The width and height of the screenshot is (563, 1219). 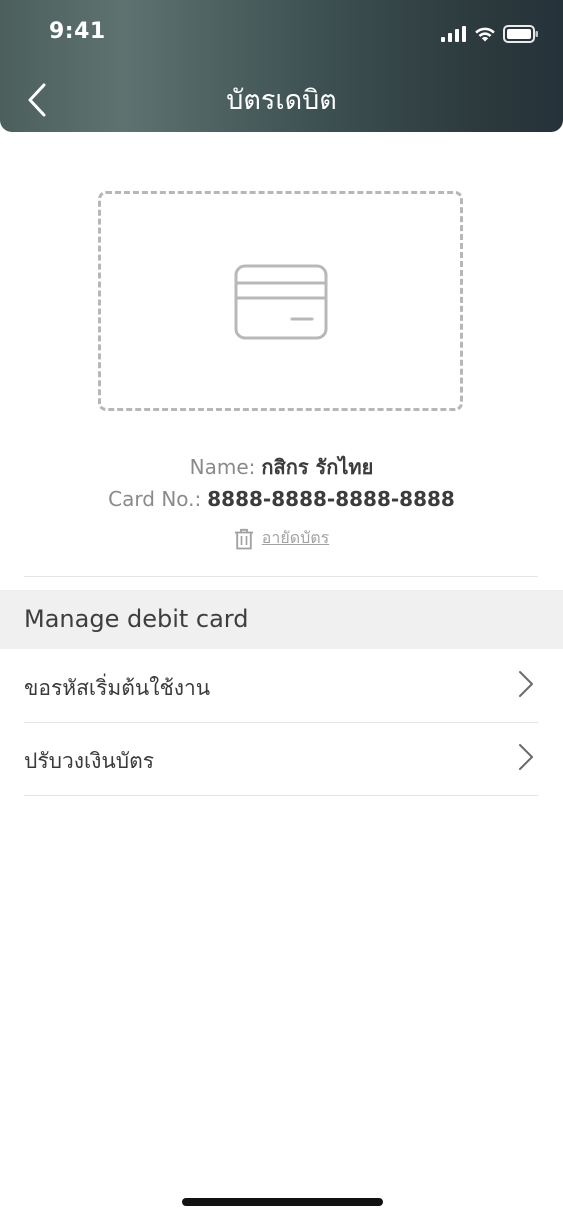 What do you see at coordinates (453, 34) in the screenshot?
I see `signal-icon` at bounding box center [453, 34].